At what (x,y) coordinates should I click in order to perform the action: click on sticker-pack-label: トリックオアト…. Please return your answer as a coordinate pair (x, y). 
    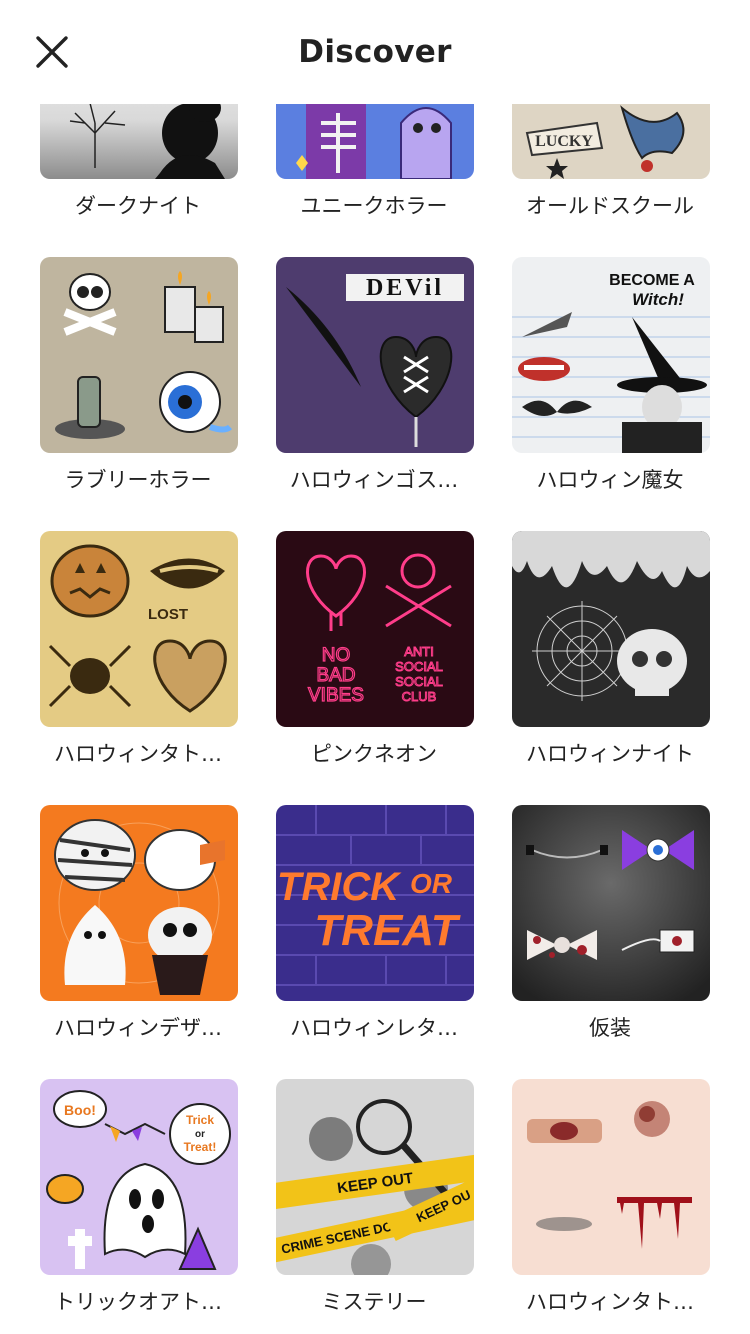
    Looking at the image, I should click on (138, 1302).